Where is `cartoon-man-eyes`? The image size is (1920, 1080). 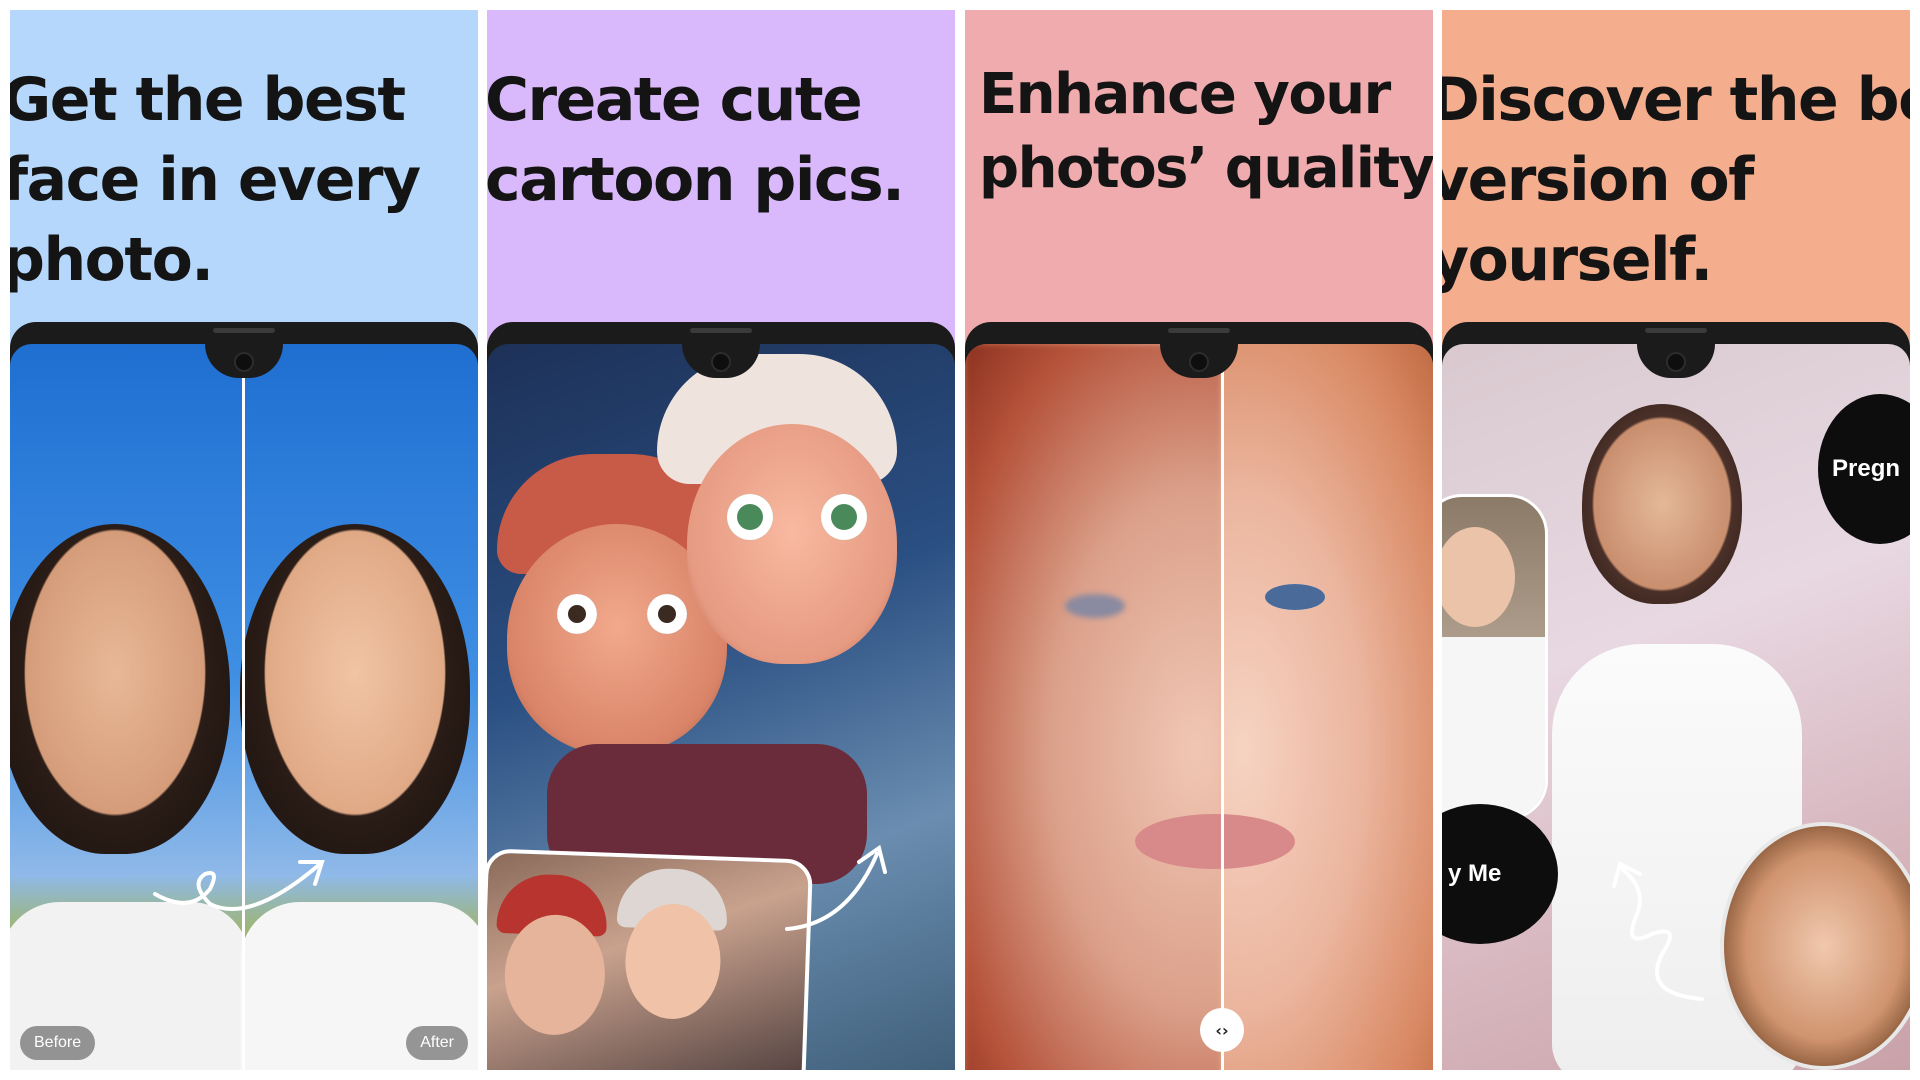 cartoon-man-eyes is located at coordinates (622, 614).